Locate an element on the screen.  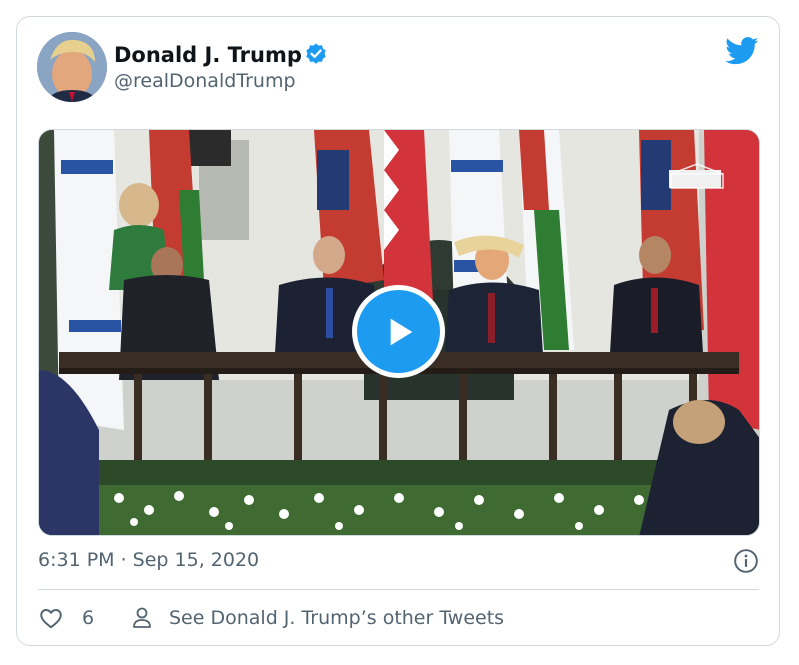
tweet-actions: 6 See Donald J. Trump’s other Tweets is located at coordinates (398, 618).